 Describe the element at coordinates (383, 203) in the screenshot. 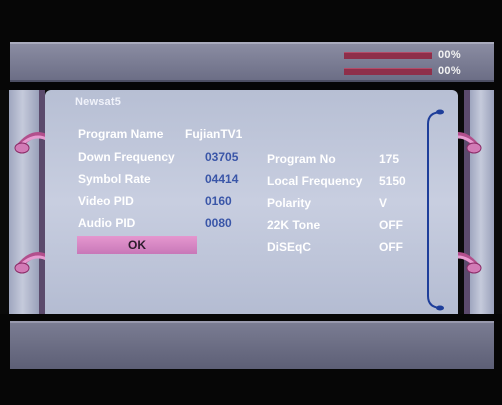

I see `polarity-value: V` at that location.